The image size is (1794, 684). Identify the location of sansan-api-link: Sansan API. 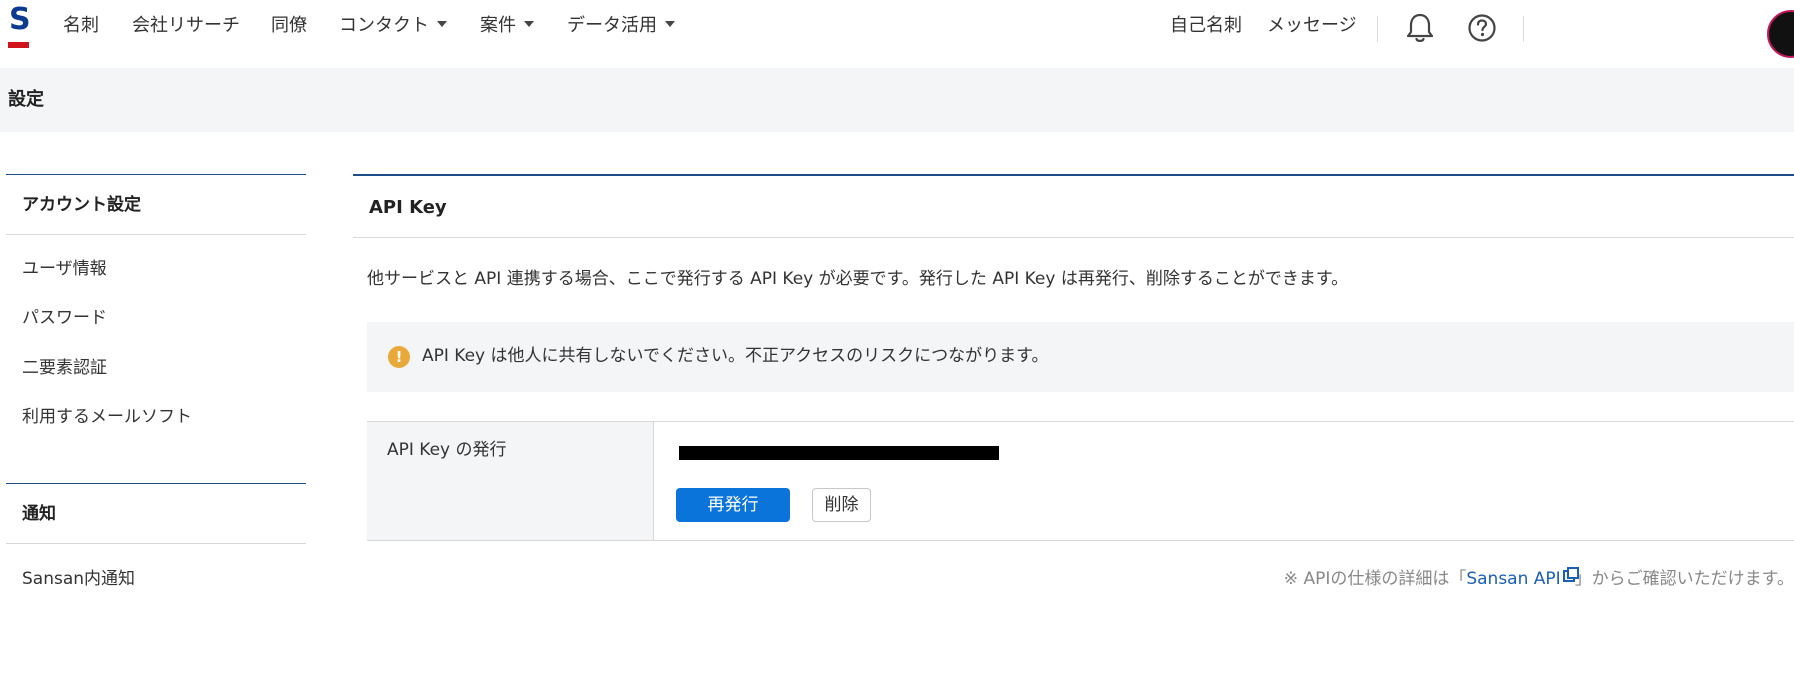
(1522, 578).